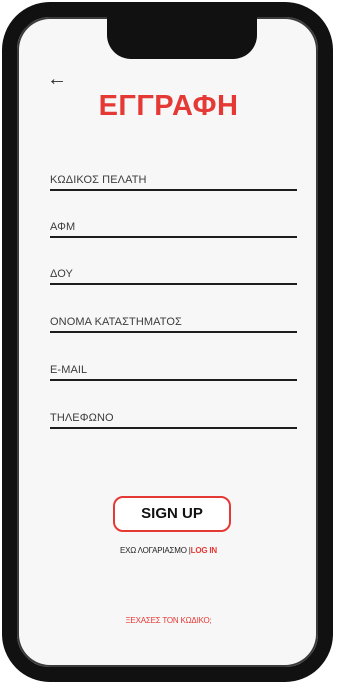  I want to click on phone-number-label: ΤΗΛΕΦΩΝΟ, so click(82, 418).